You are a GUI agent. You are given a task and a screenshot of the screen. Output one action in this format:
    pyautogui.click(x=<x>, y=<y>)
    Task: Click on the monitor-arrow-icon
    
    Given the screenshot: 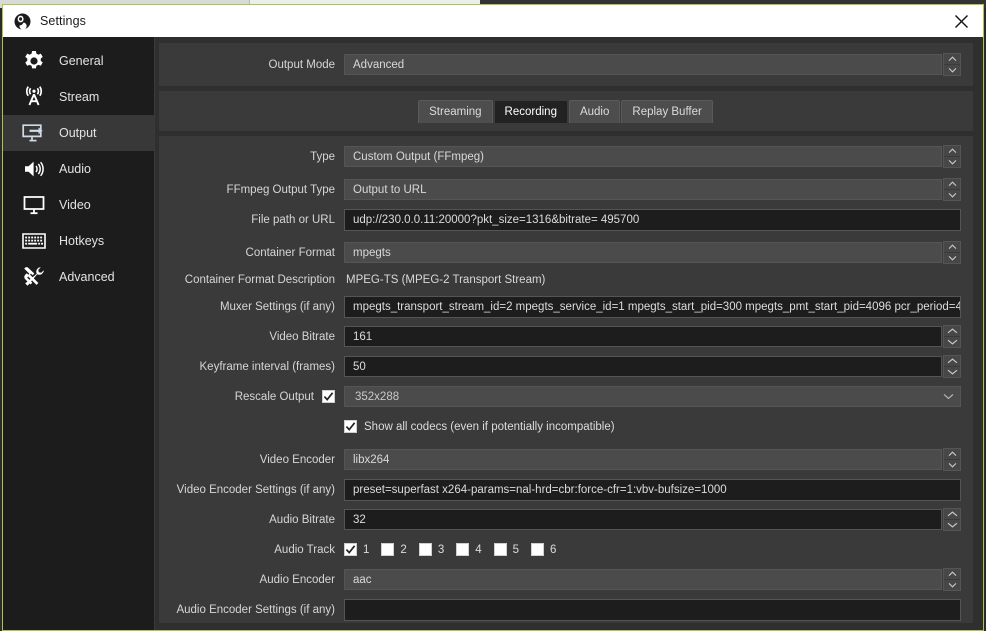 What is the action you would take?
    pyautogui.click(x=34, y=133)
    